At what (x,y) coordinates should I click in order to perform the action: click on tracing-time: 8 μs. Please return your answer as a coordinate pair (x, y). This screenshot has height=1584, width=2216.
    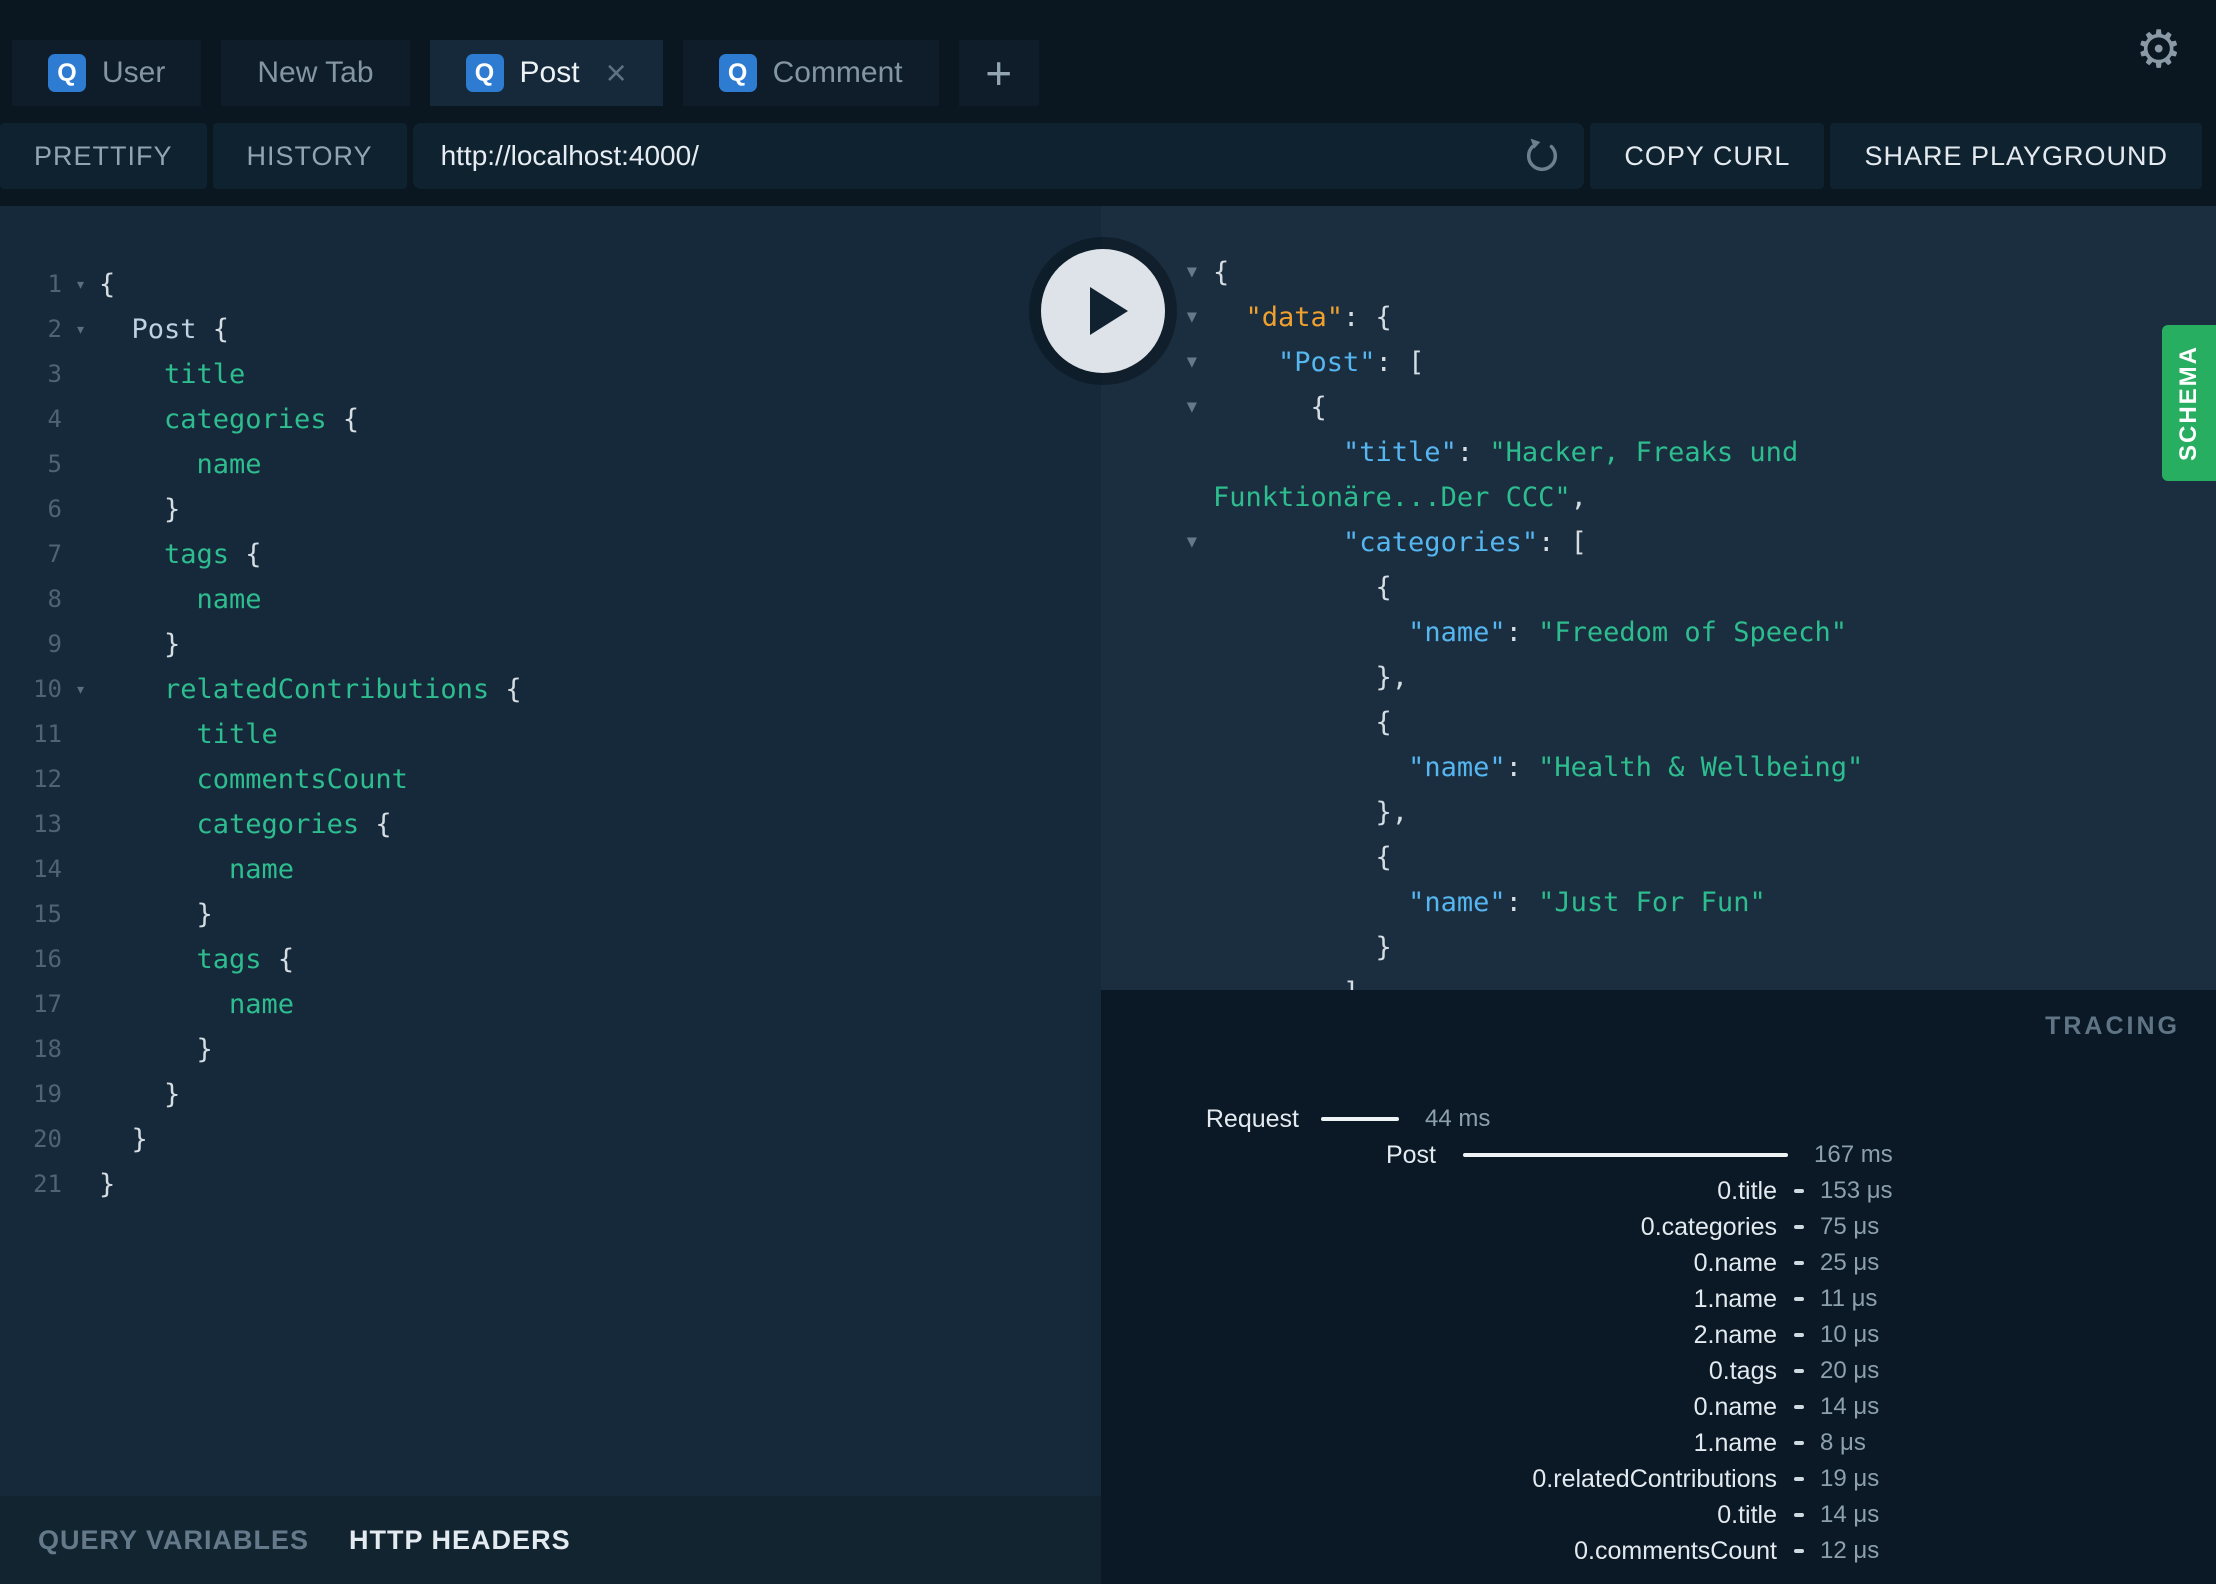
    Looking at the image, I should click on (1843, 1442).